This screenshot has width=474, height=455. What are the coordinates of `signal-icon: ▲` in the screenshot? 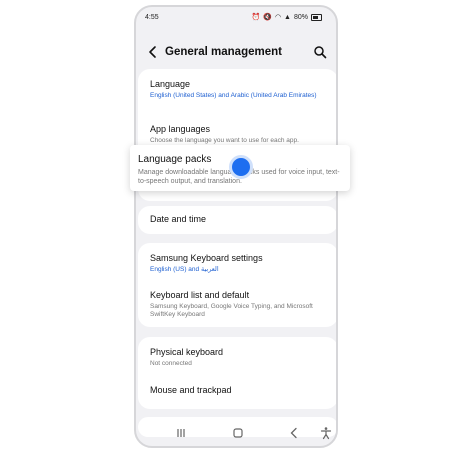 It's located at (287, 17).